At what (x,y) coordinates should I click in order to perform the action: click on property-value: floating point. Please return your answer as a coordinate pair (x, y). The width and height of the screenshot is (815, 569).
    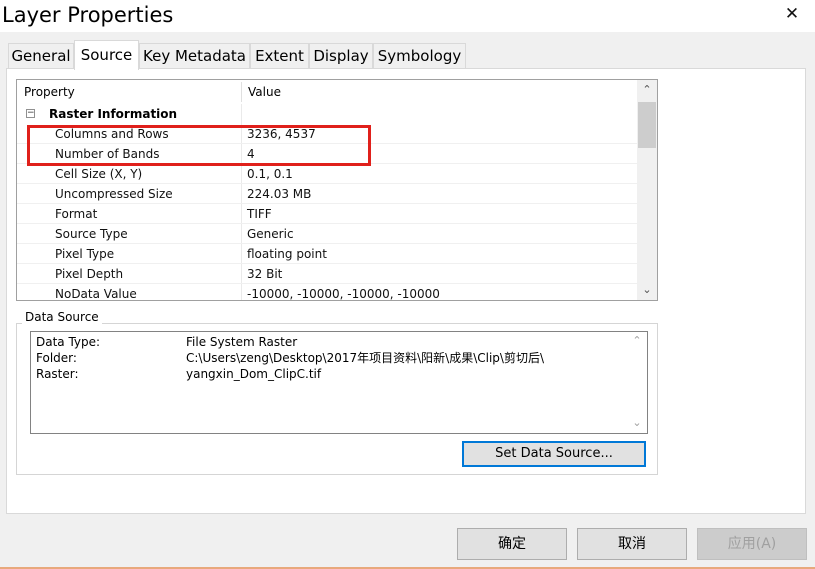
    Looking at the image, I should click on (287, 254).